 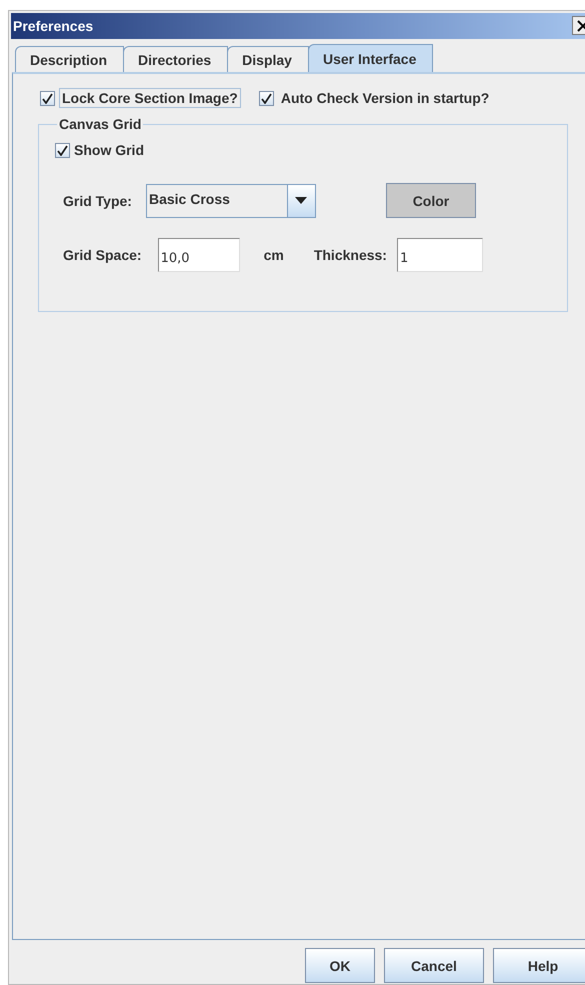 I want to click on tab: User Interface, so click(x=371, y=58).